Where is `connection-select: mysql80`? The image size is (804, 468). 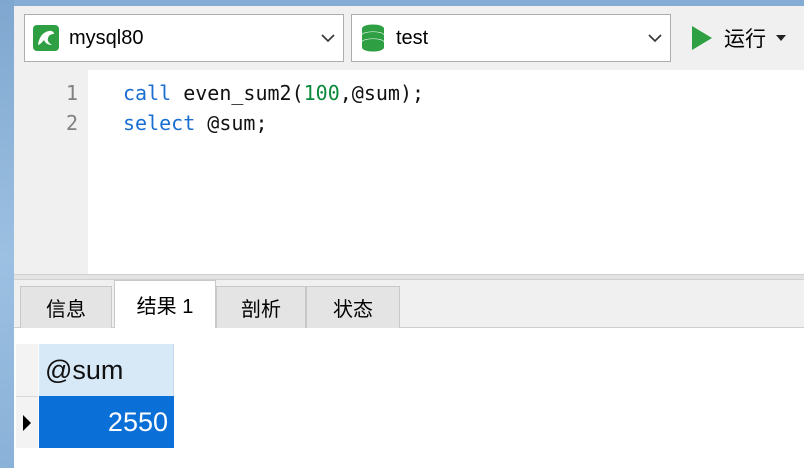 connection-select: mysql80 is located at coordinates (184, 38).